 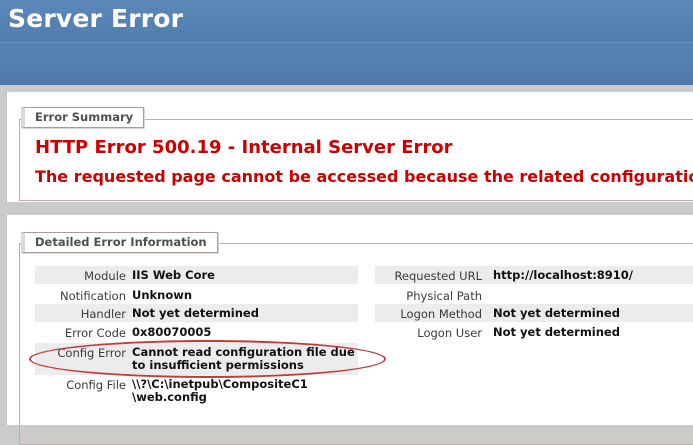 I want to click on error-summary-legend: Error Summary, so click(x=83, y=117).